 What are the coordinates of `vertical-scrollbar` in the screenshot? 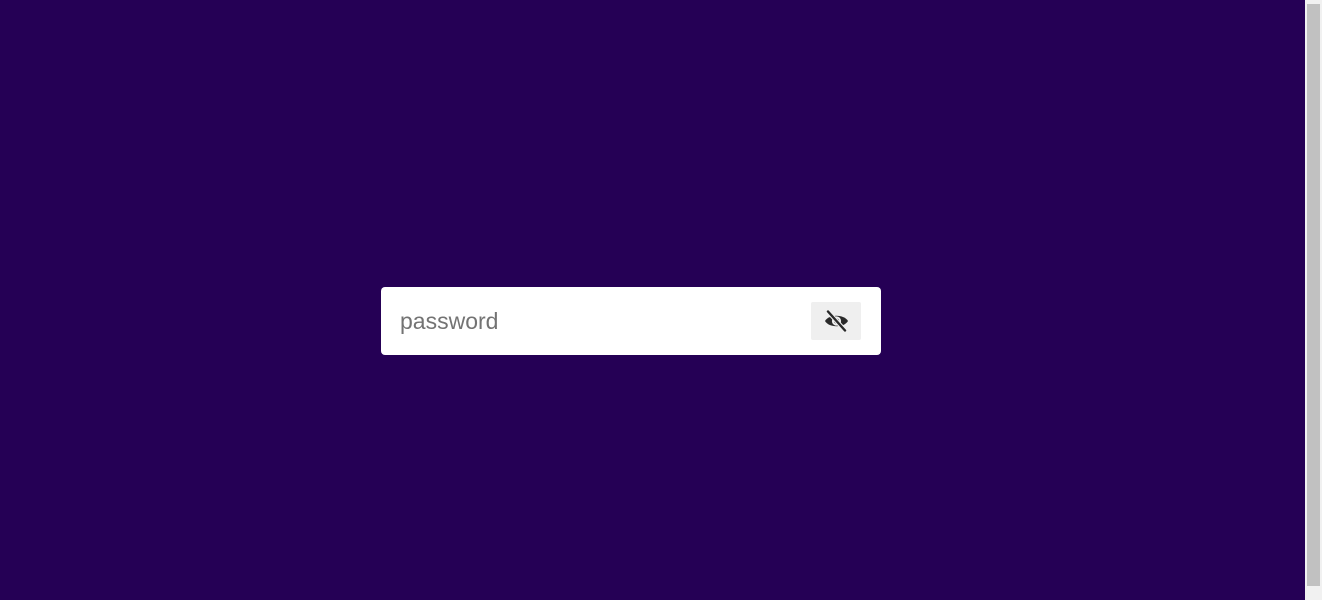 It's located at (1313, 300).